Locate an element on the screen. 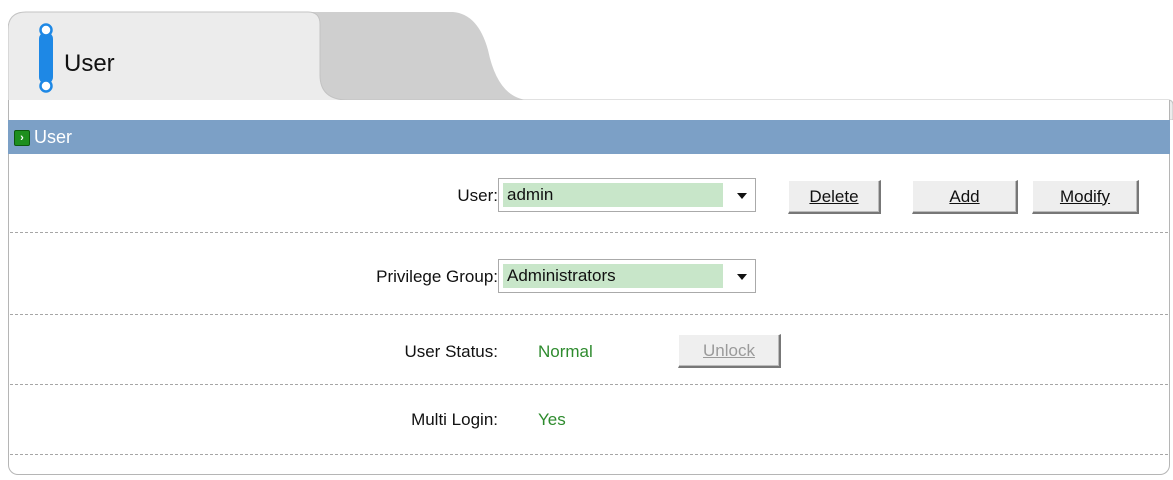  section-title: User is located at coordinates (53, 137).